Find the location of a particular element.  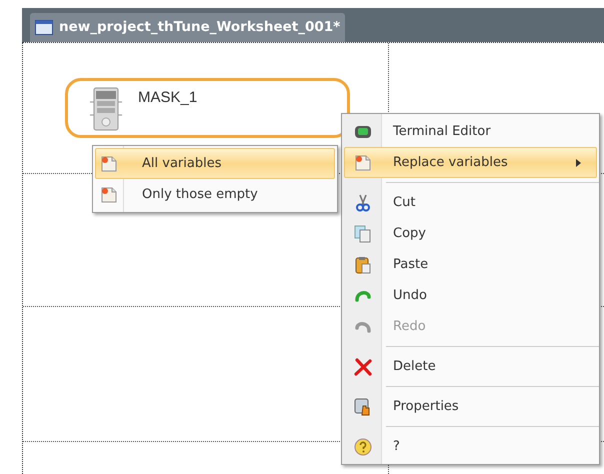

menu-item: Undo is located at coordinates (470, 295).